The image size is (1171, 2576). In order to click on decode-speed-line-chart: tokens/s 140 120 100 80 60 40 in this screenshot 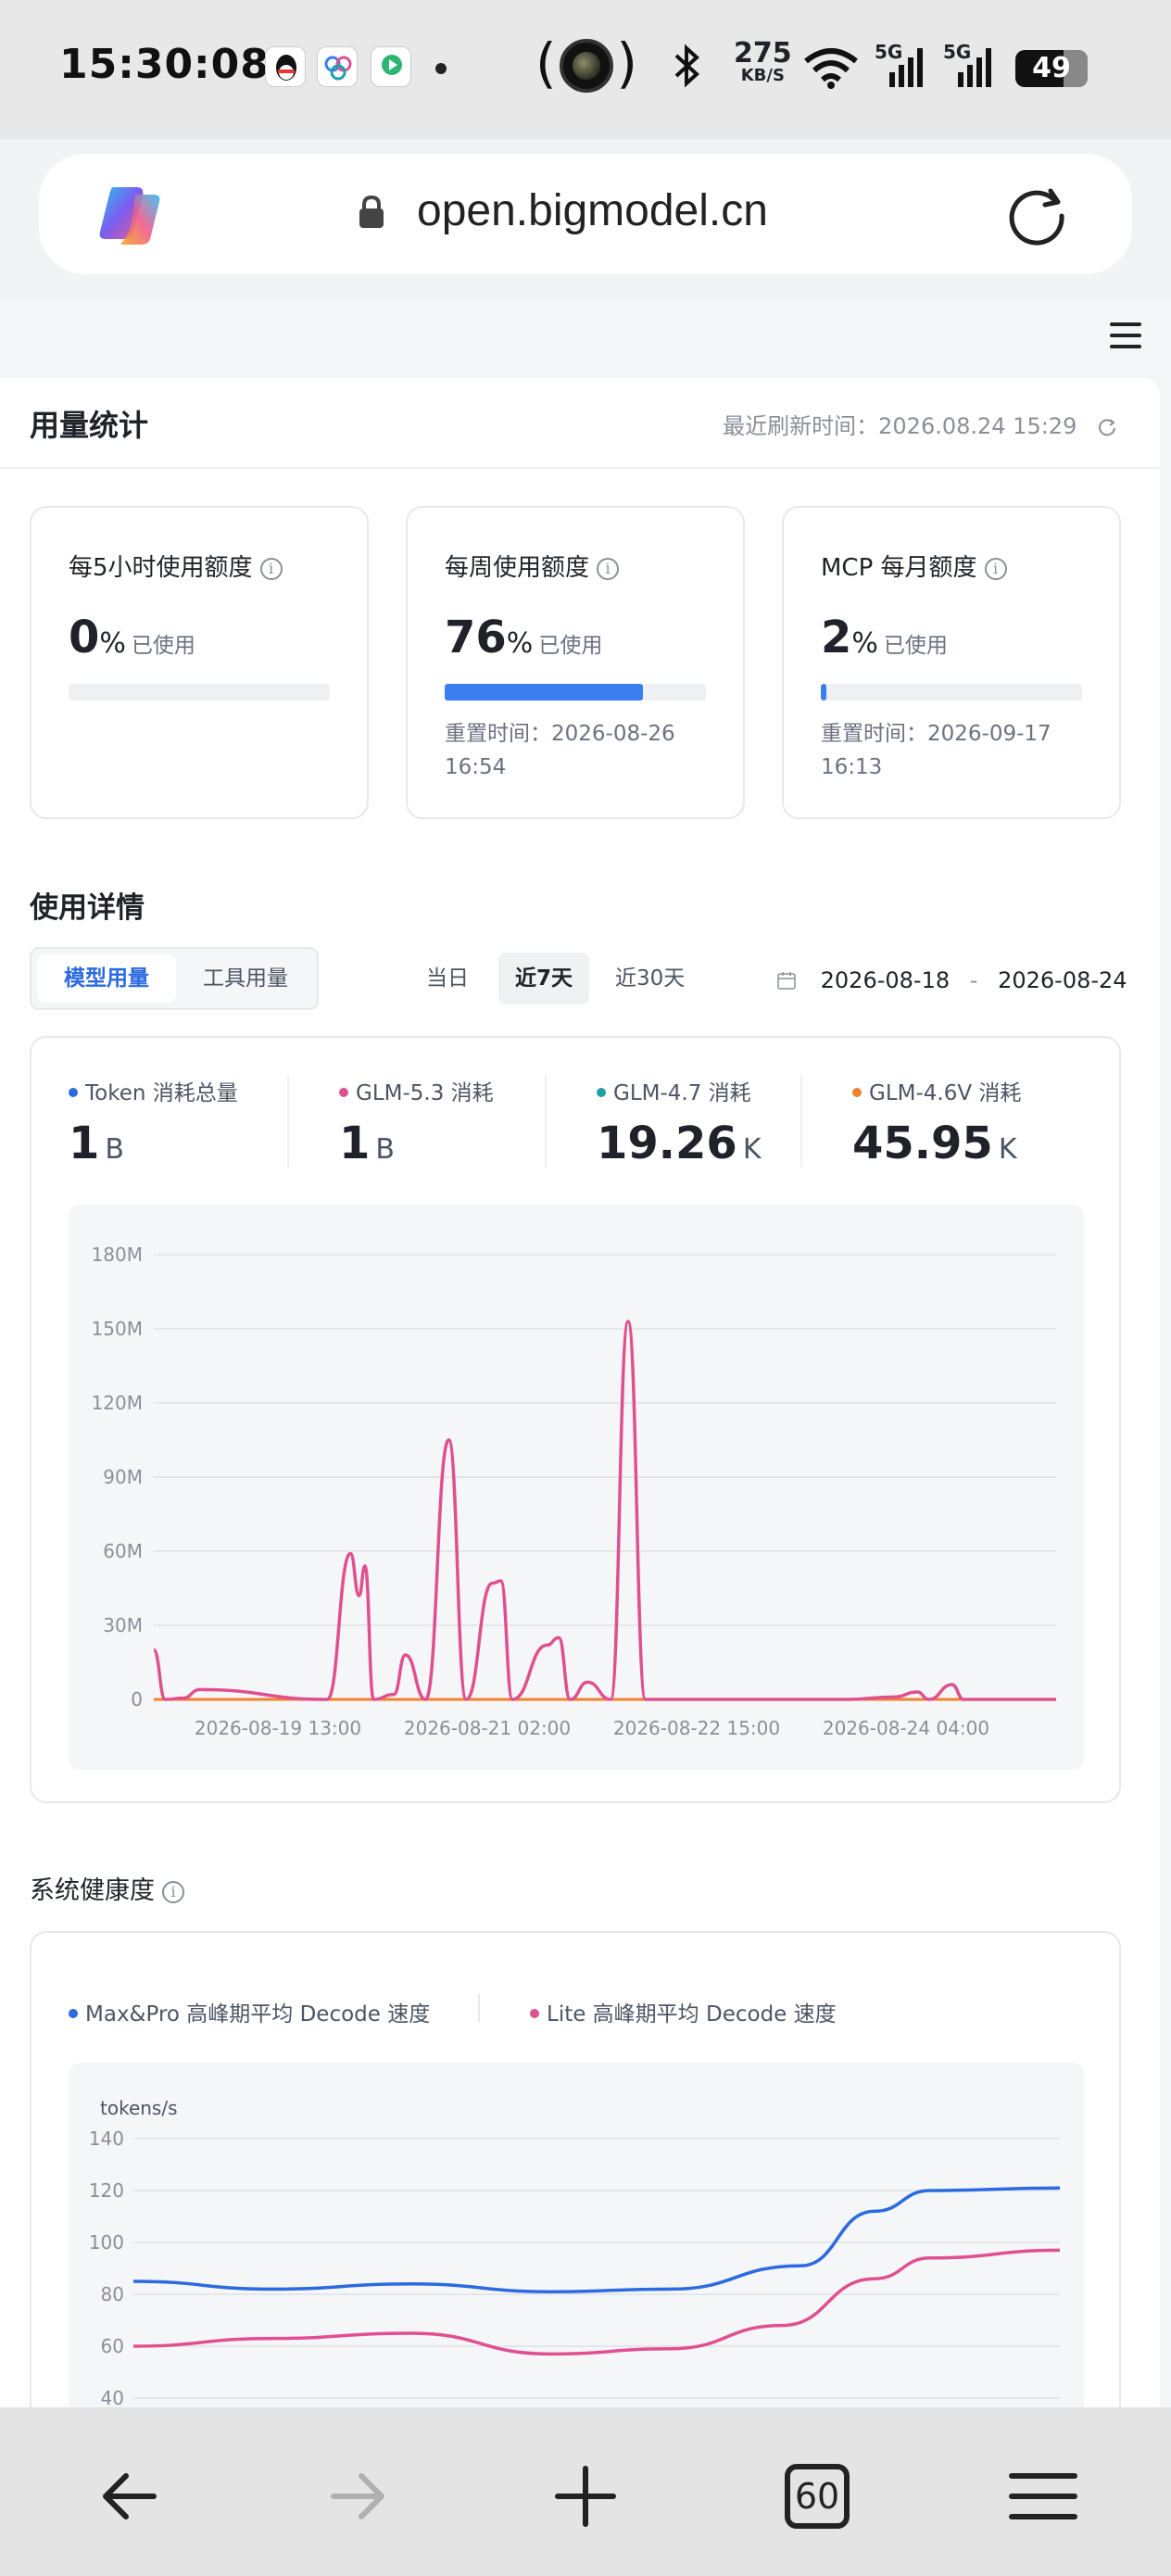, I will do `click(575, 2252)`.